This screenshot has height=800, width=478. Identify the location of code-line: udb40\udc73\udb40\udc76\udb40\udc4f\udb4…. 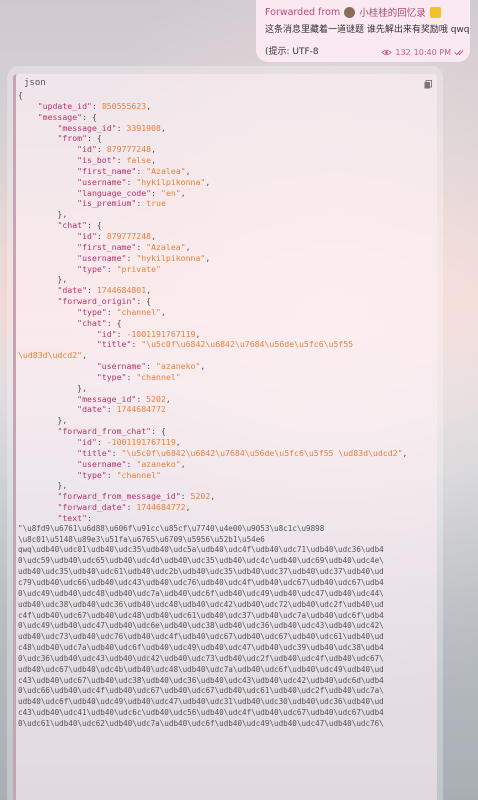
(201, 637).